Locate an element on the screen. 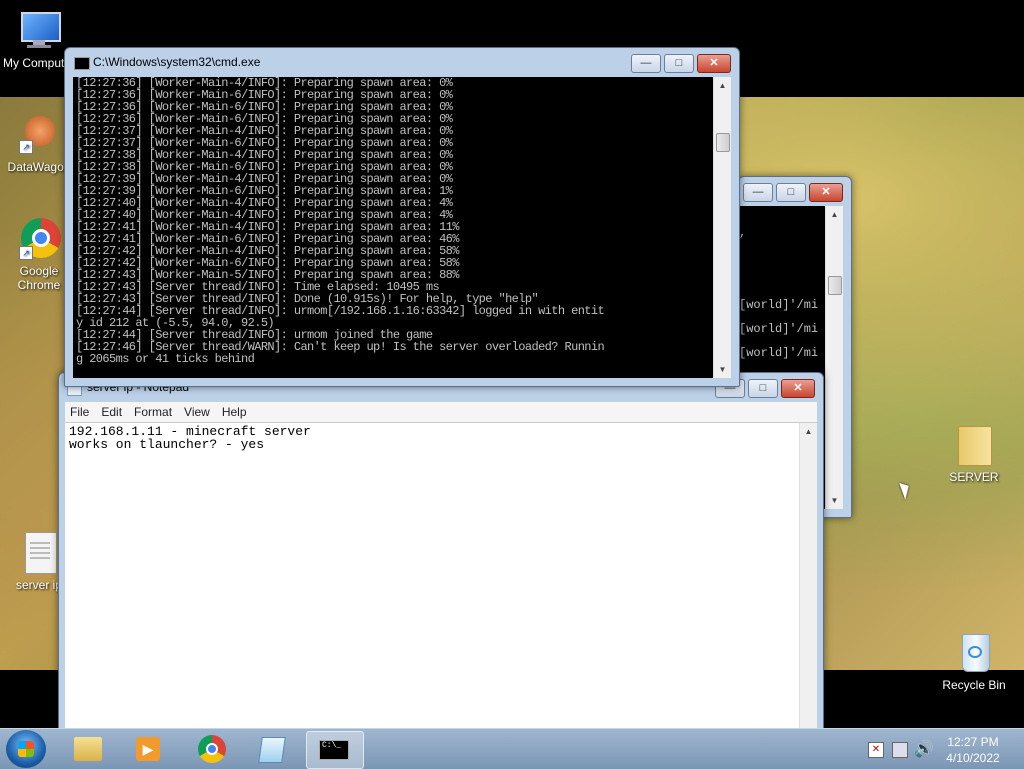 This screenshot has height=769, width=1024. notepad-menubar: File Edit Format View Help is located at coordinates (441, 412).